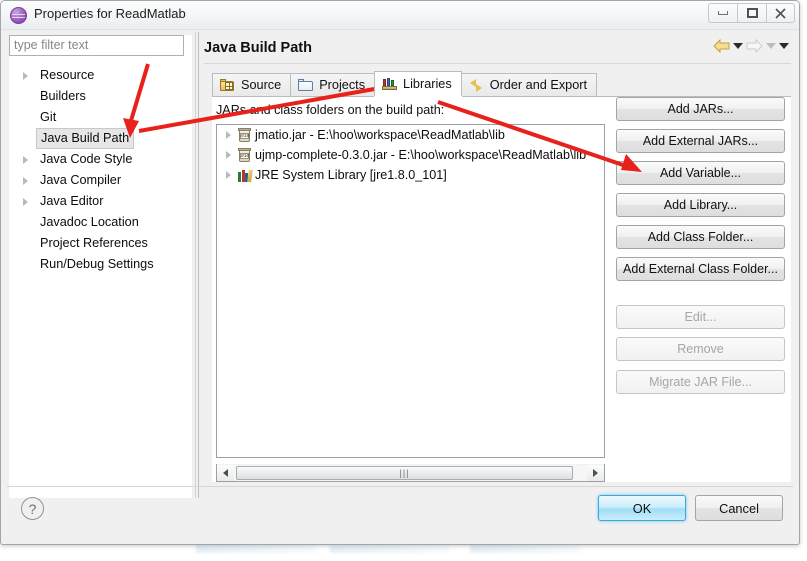 This screenshot has width=807, height=561. I want to click on scrollbar-track: |||, so click(410, 472).